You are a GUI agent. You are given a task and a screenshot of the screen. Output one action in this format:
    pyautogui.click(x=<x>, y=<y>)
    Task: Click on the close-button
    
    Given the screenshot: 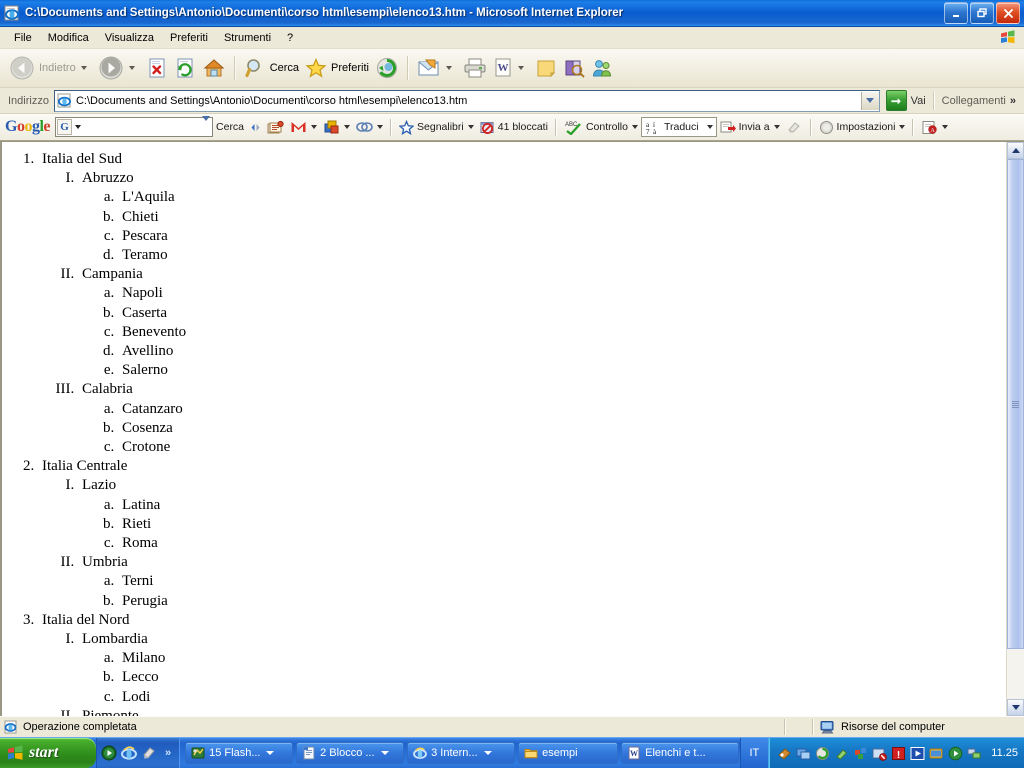 What is the action you would take?
    pyautogui.click(x=1008, y=13)
    